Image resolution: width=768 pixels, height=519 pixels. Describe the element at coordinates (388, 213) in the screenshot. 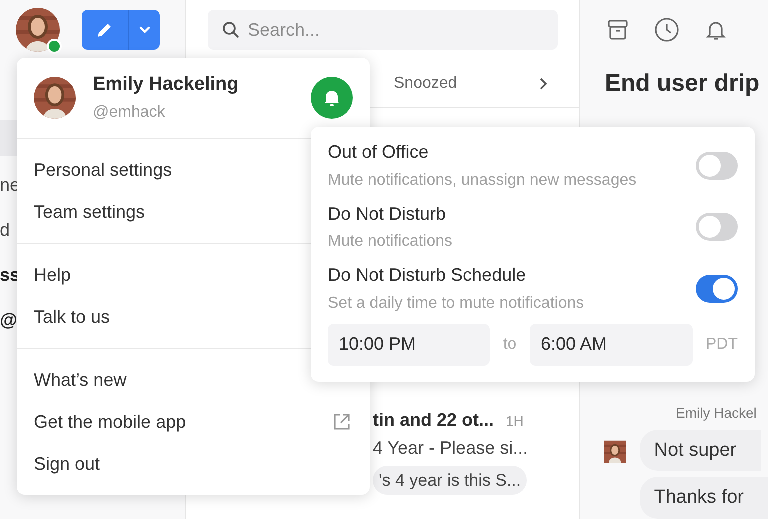

I see `option-title: Do Not Disturb` at that location.